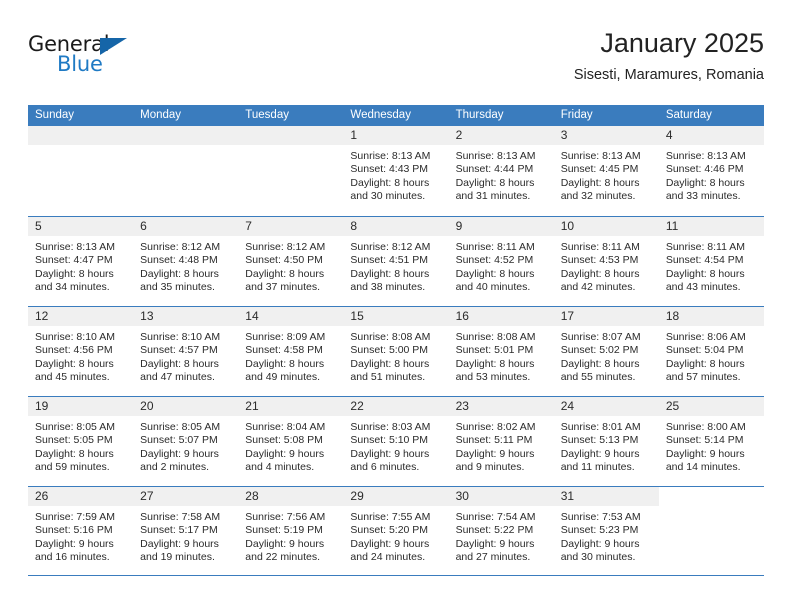 The height and width of the screenshot is (612, 792). Describe the element at coordinates (389, 530) in the screenshot. I see `sunset-text: Sunset: 5:20 PM` at that location.